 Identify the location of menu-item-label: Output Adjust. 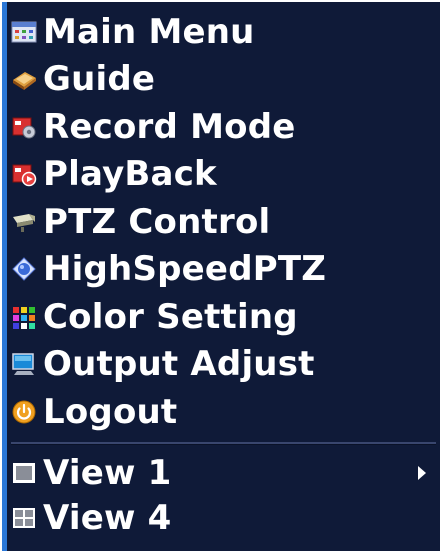
(179, 364).